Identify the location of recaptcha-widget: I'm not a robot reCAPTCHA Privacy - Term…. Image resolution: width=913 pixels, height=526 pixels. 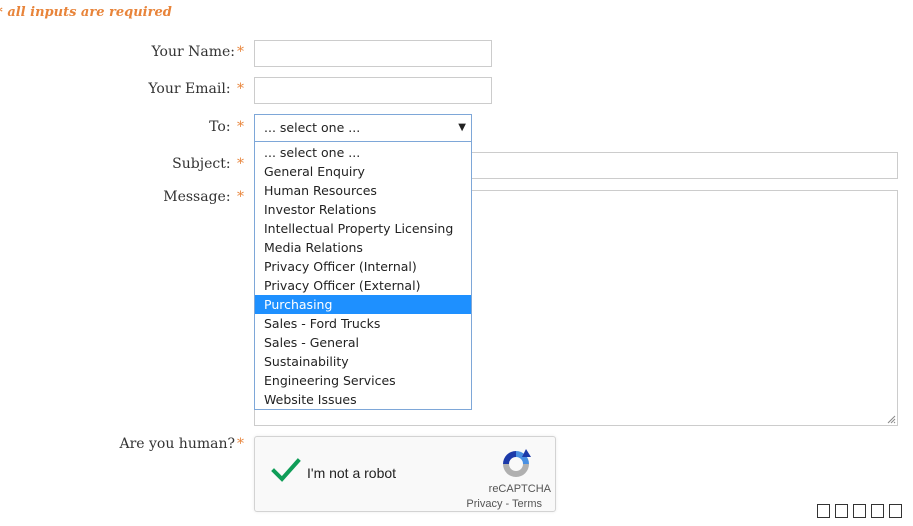
(405, 474).